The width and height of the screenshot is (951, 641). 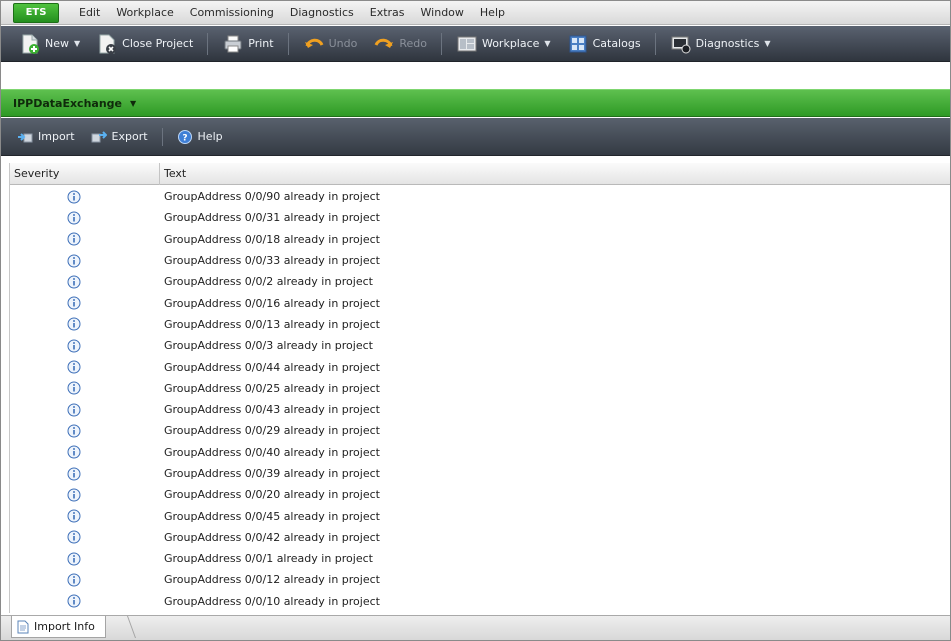 What do you see at coordinates (510, 43) in the screenshot?
I see `workplace-label: Workplace` at bounding box center [510, 43].